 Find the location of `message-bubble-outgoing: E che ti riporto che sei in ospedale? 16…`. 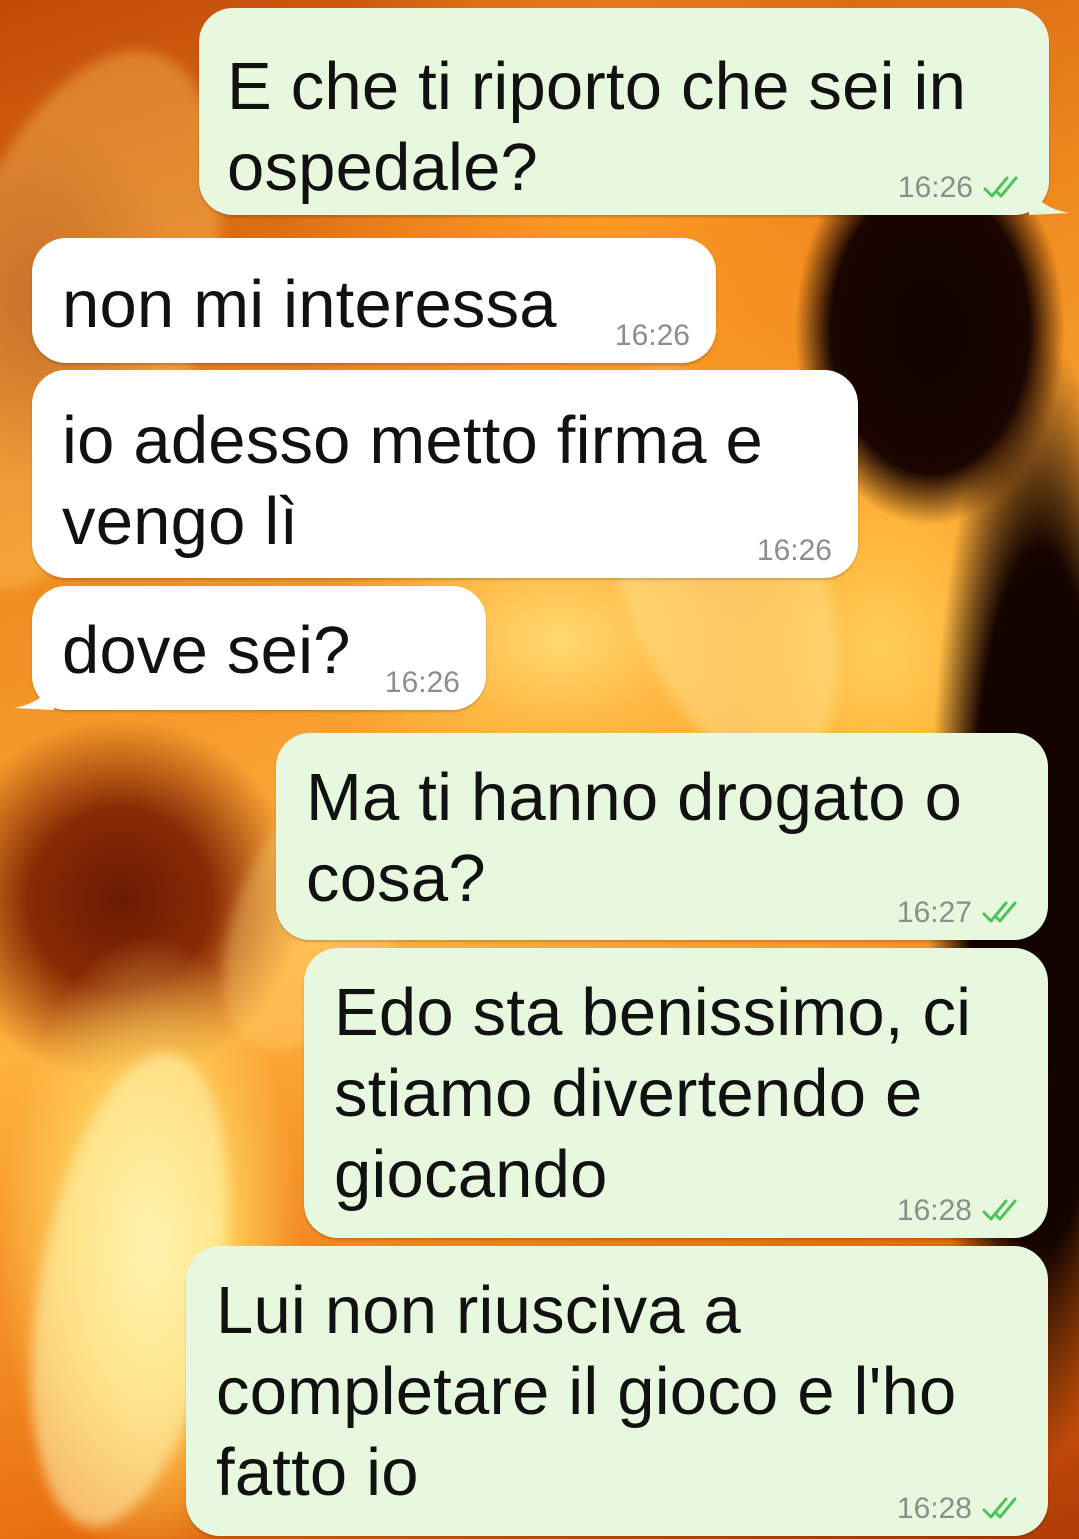

message-bubble-outgoing: E che ti riporto che sei in ospedale? 16… is located at coordinates (634, 111).